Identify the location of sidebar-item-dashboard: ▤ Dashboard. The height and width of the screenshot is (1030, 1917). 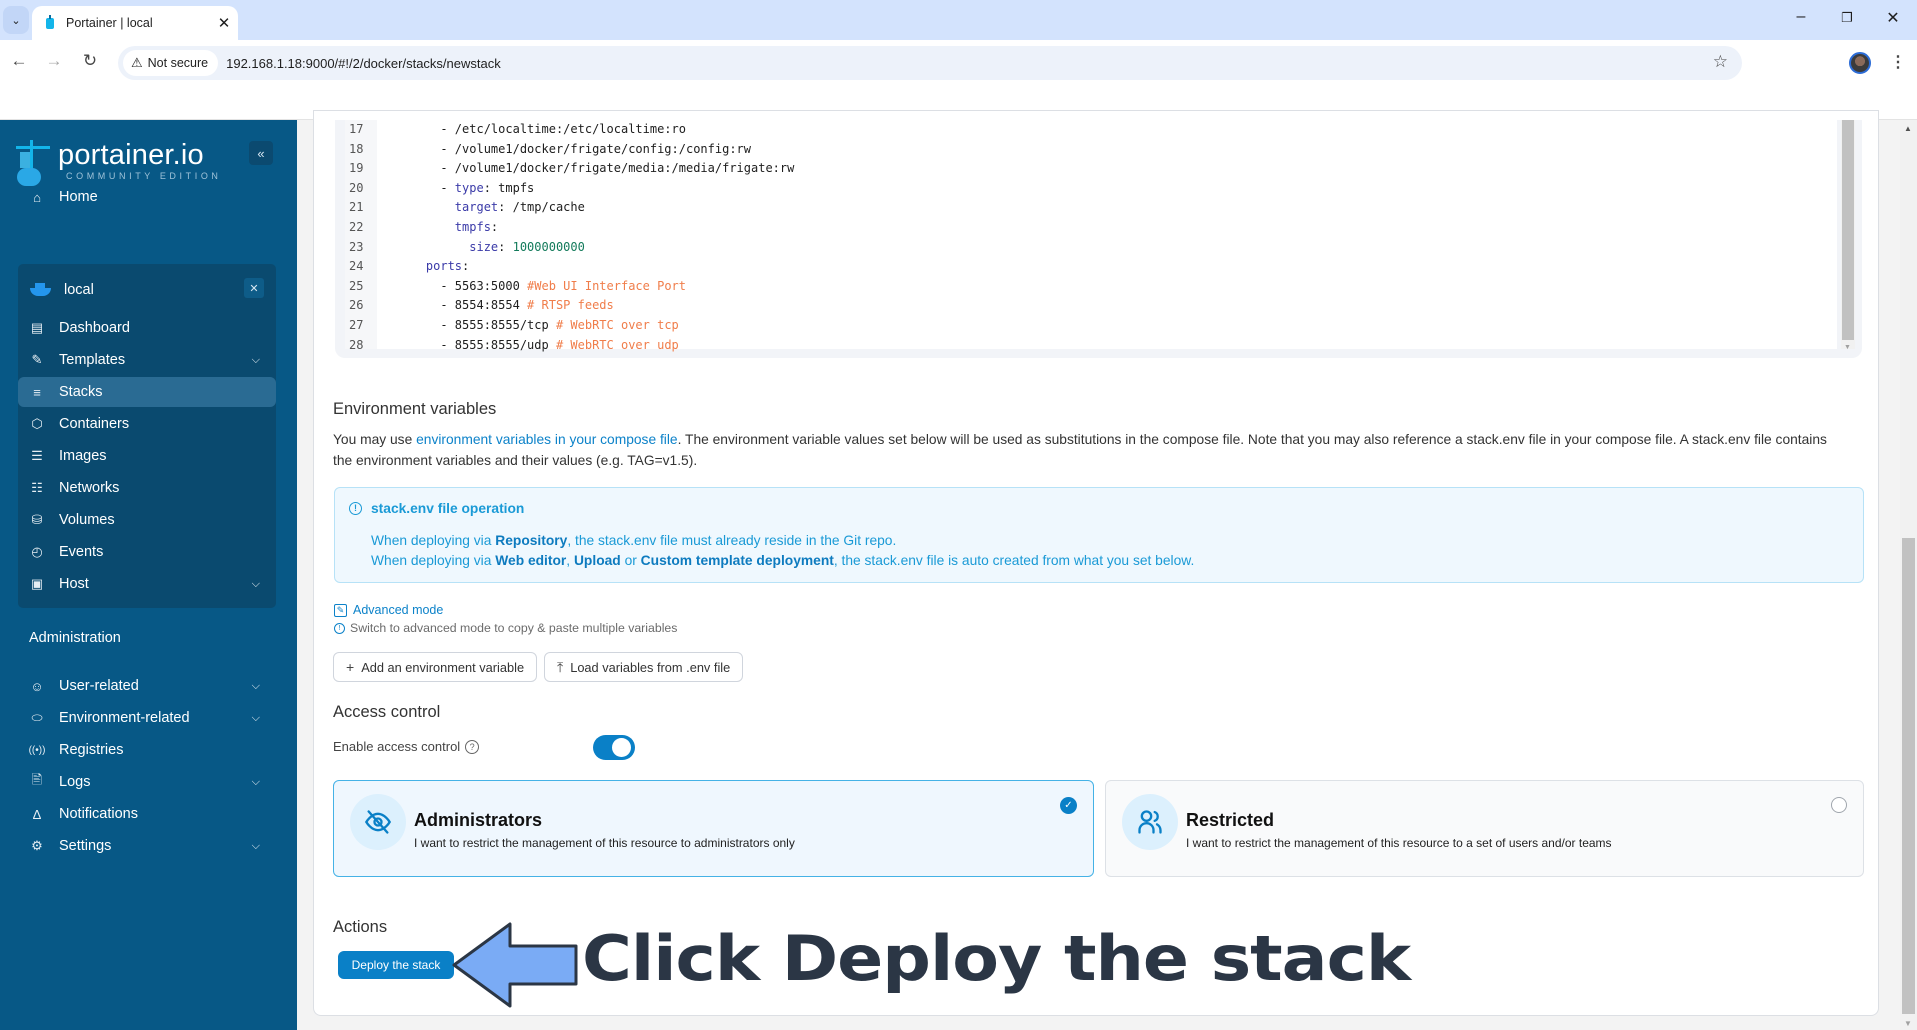
(147, 328).